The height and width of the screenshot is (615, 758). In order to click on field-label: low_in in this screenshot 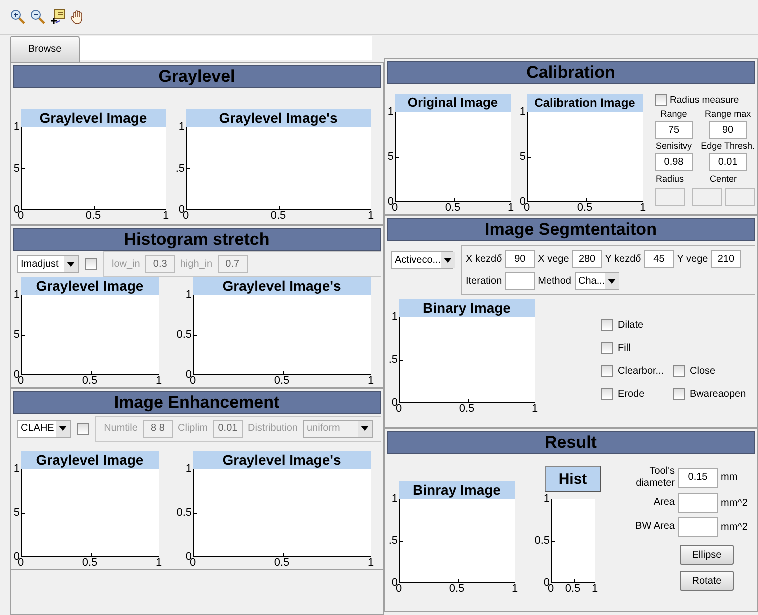, I will do `click(126, 264)`.